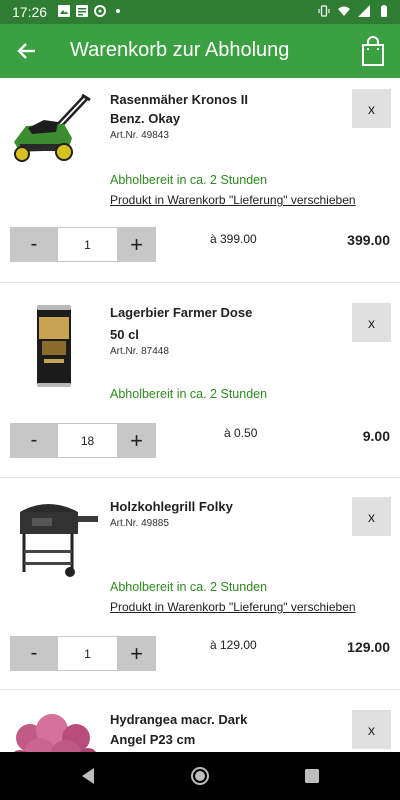  I want to click on product-name-line1: Hydrangea macr. Dark, so click(179, 719).